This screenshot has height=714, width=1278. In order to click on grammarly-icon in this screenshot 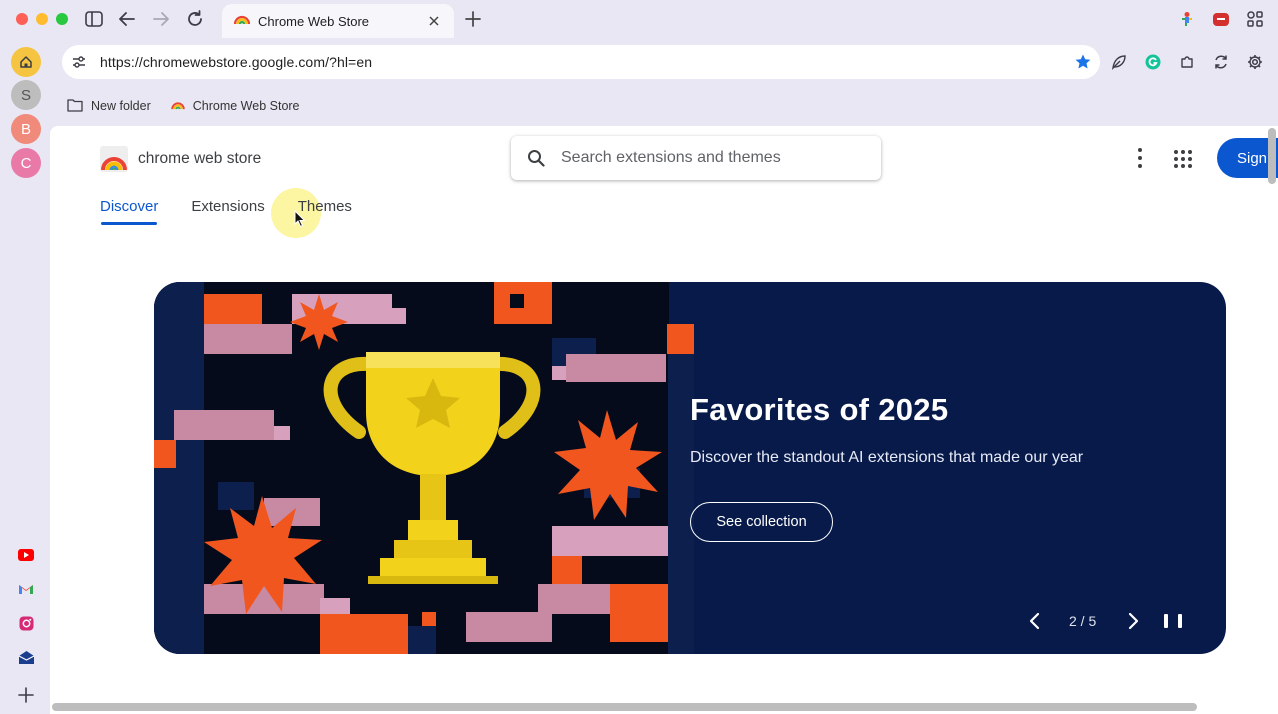, I will do `click(1153, 62)`.